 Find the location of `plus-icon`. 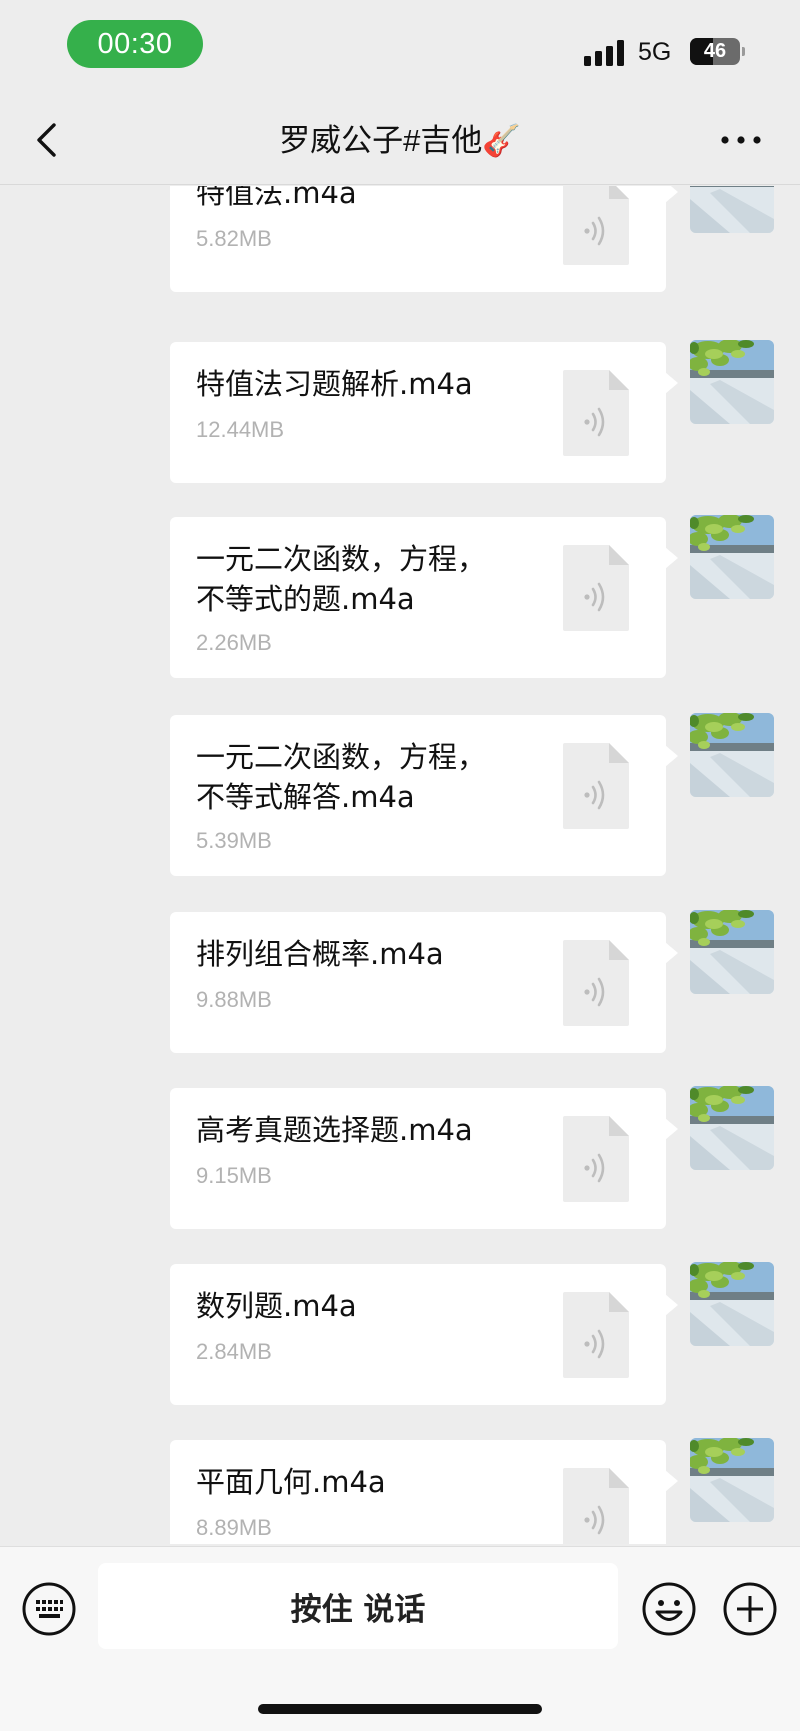

plus-icon is located at coordinates (750, 1609).